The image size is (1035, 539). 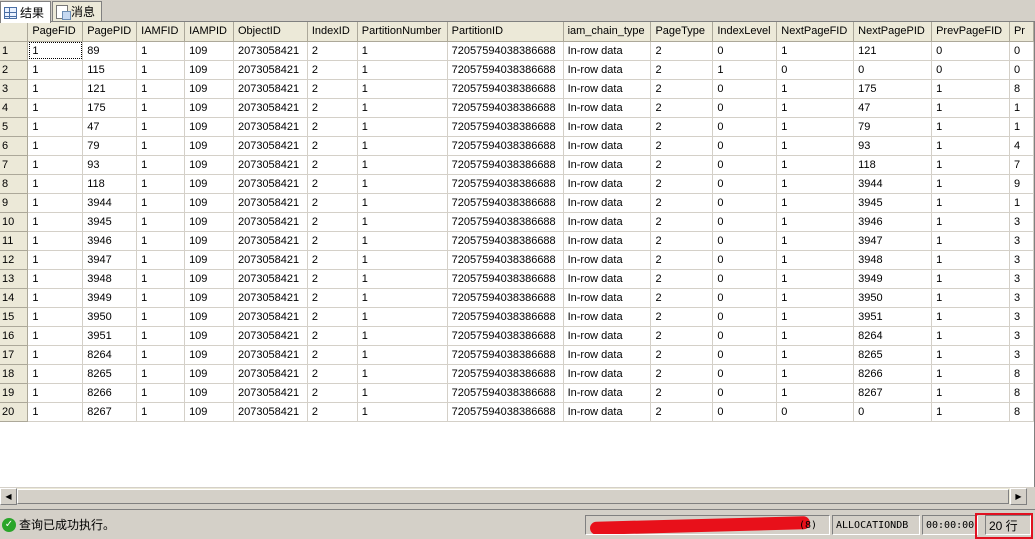 What do you see at coordinates (14, 184) in the screenshot?
I see `row-number: 8` at bounding box center [14, 184].